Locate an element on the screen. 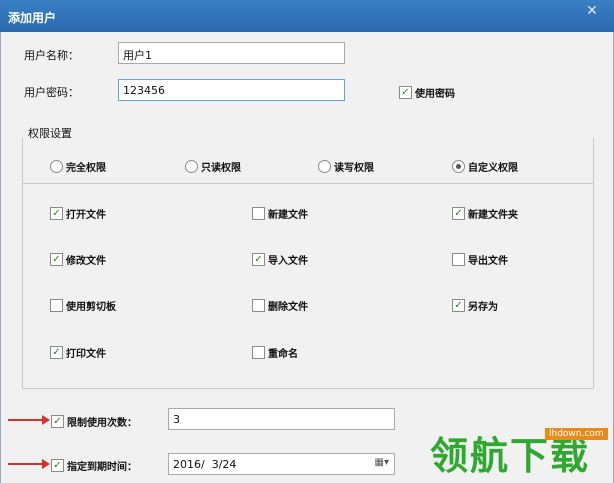 This screenshot has height=483, width=614. watermark-url: lhdown.com is located at coordinates (576, 434).